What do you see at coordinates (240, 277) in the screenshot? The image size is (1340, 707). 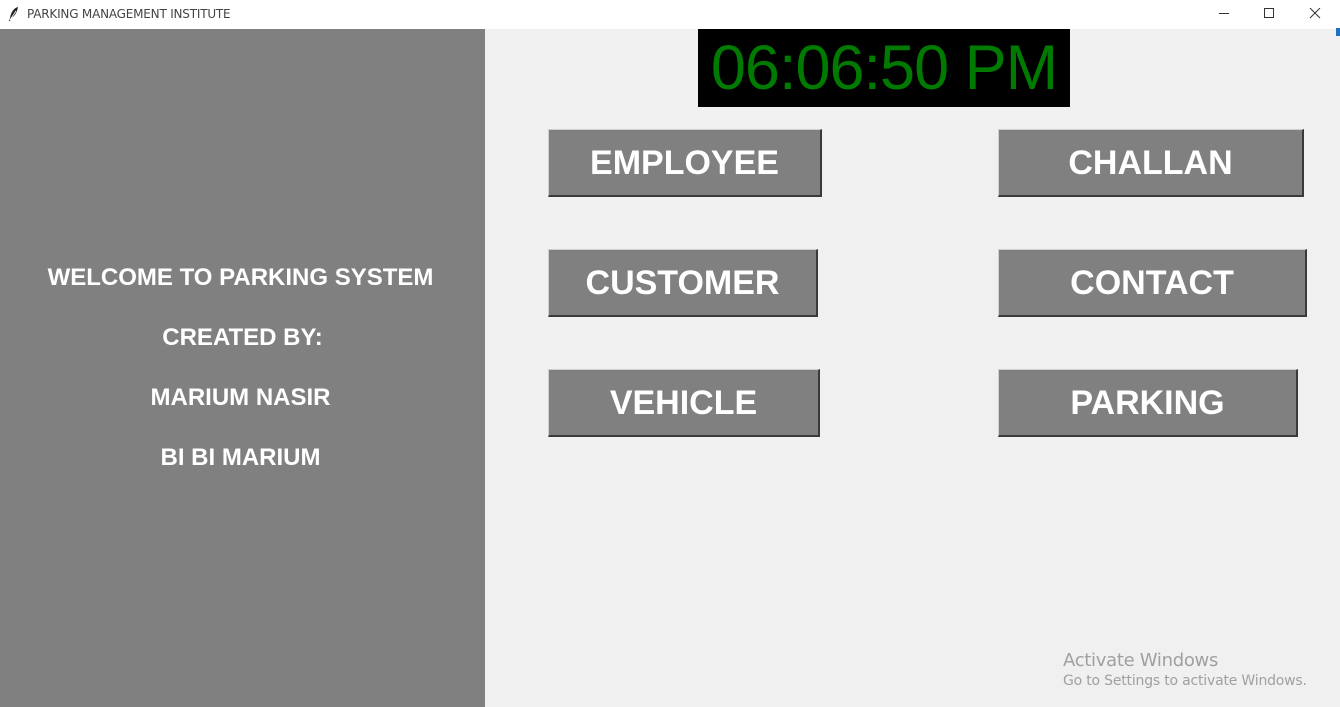 I see `welcome-label: WELCOME TO PARKING SYSTEM` at bounding box center [240, 277].